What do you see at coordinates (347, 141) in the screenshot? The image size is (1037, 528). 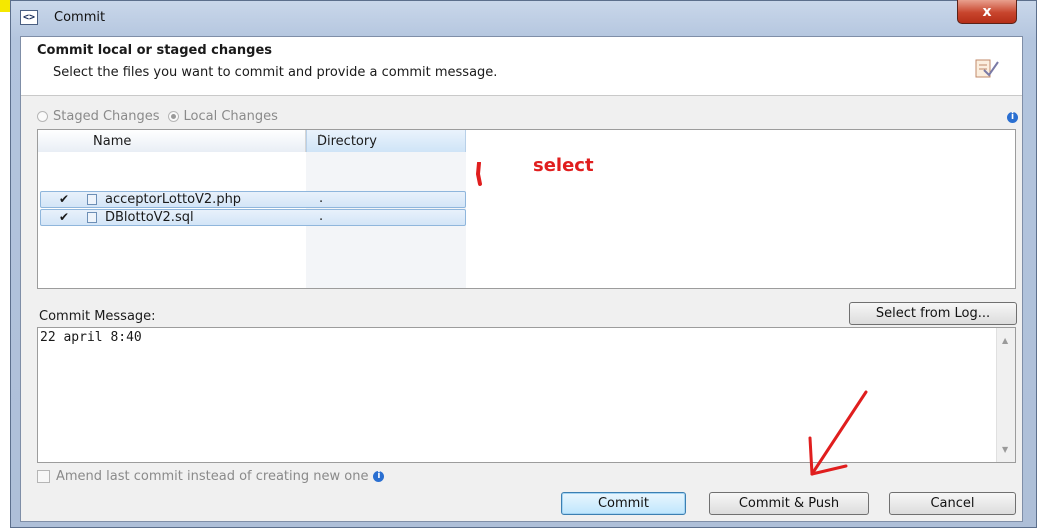 I see `column-directory-label: Directory` at bounding box center [347, 141].